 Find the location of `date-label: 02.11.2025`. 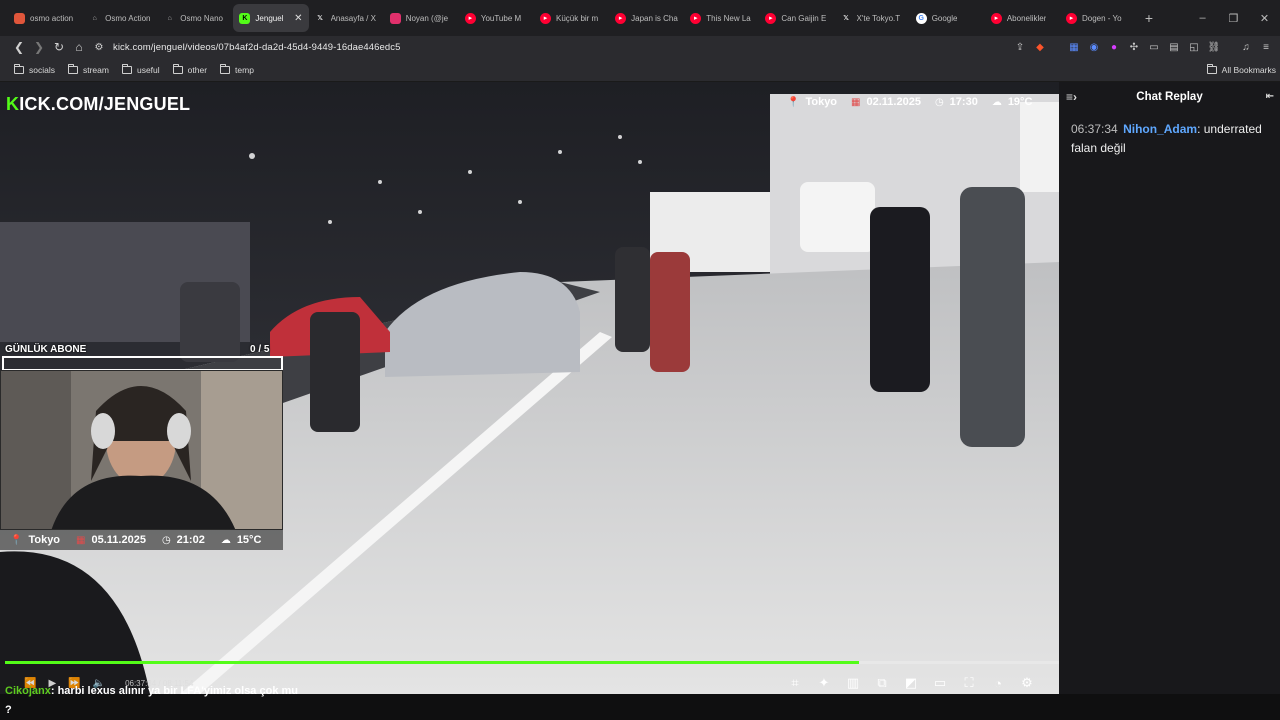

date-label: 02.11.2025 is located at coordinates (893, 102).